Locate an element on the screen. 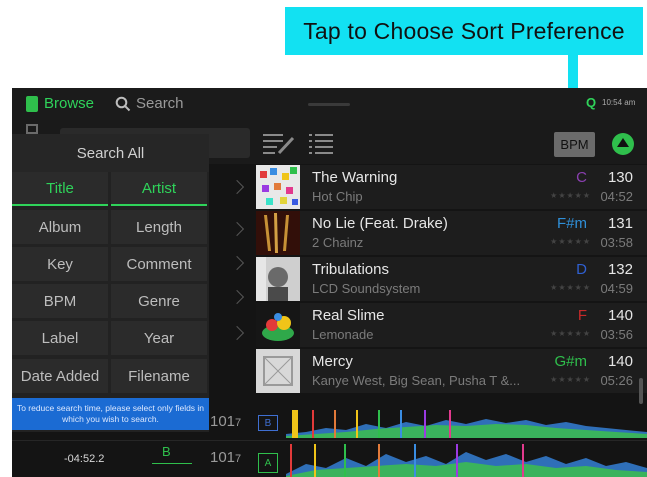 This screenshot has width=647, height=477. track-artist: 2 Chainz is located at coordinates (338, 242).